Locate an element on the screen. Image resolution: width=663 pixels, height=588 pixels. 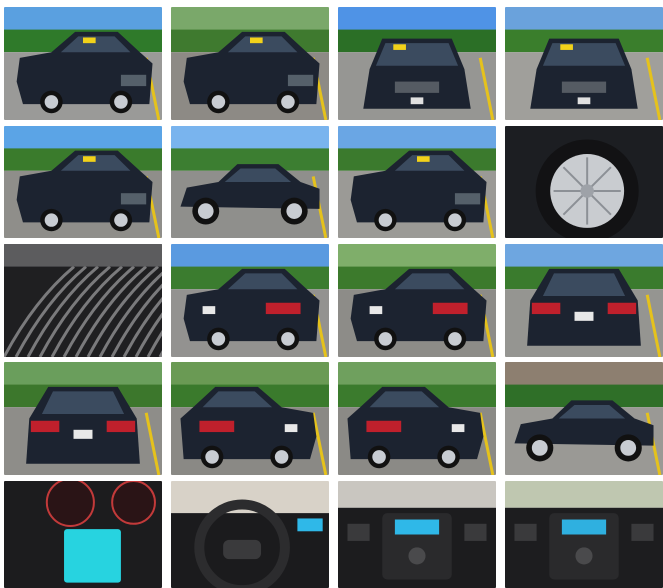
fender is located at coordinates (83, 255).